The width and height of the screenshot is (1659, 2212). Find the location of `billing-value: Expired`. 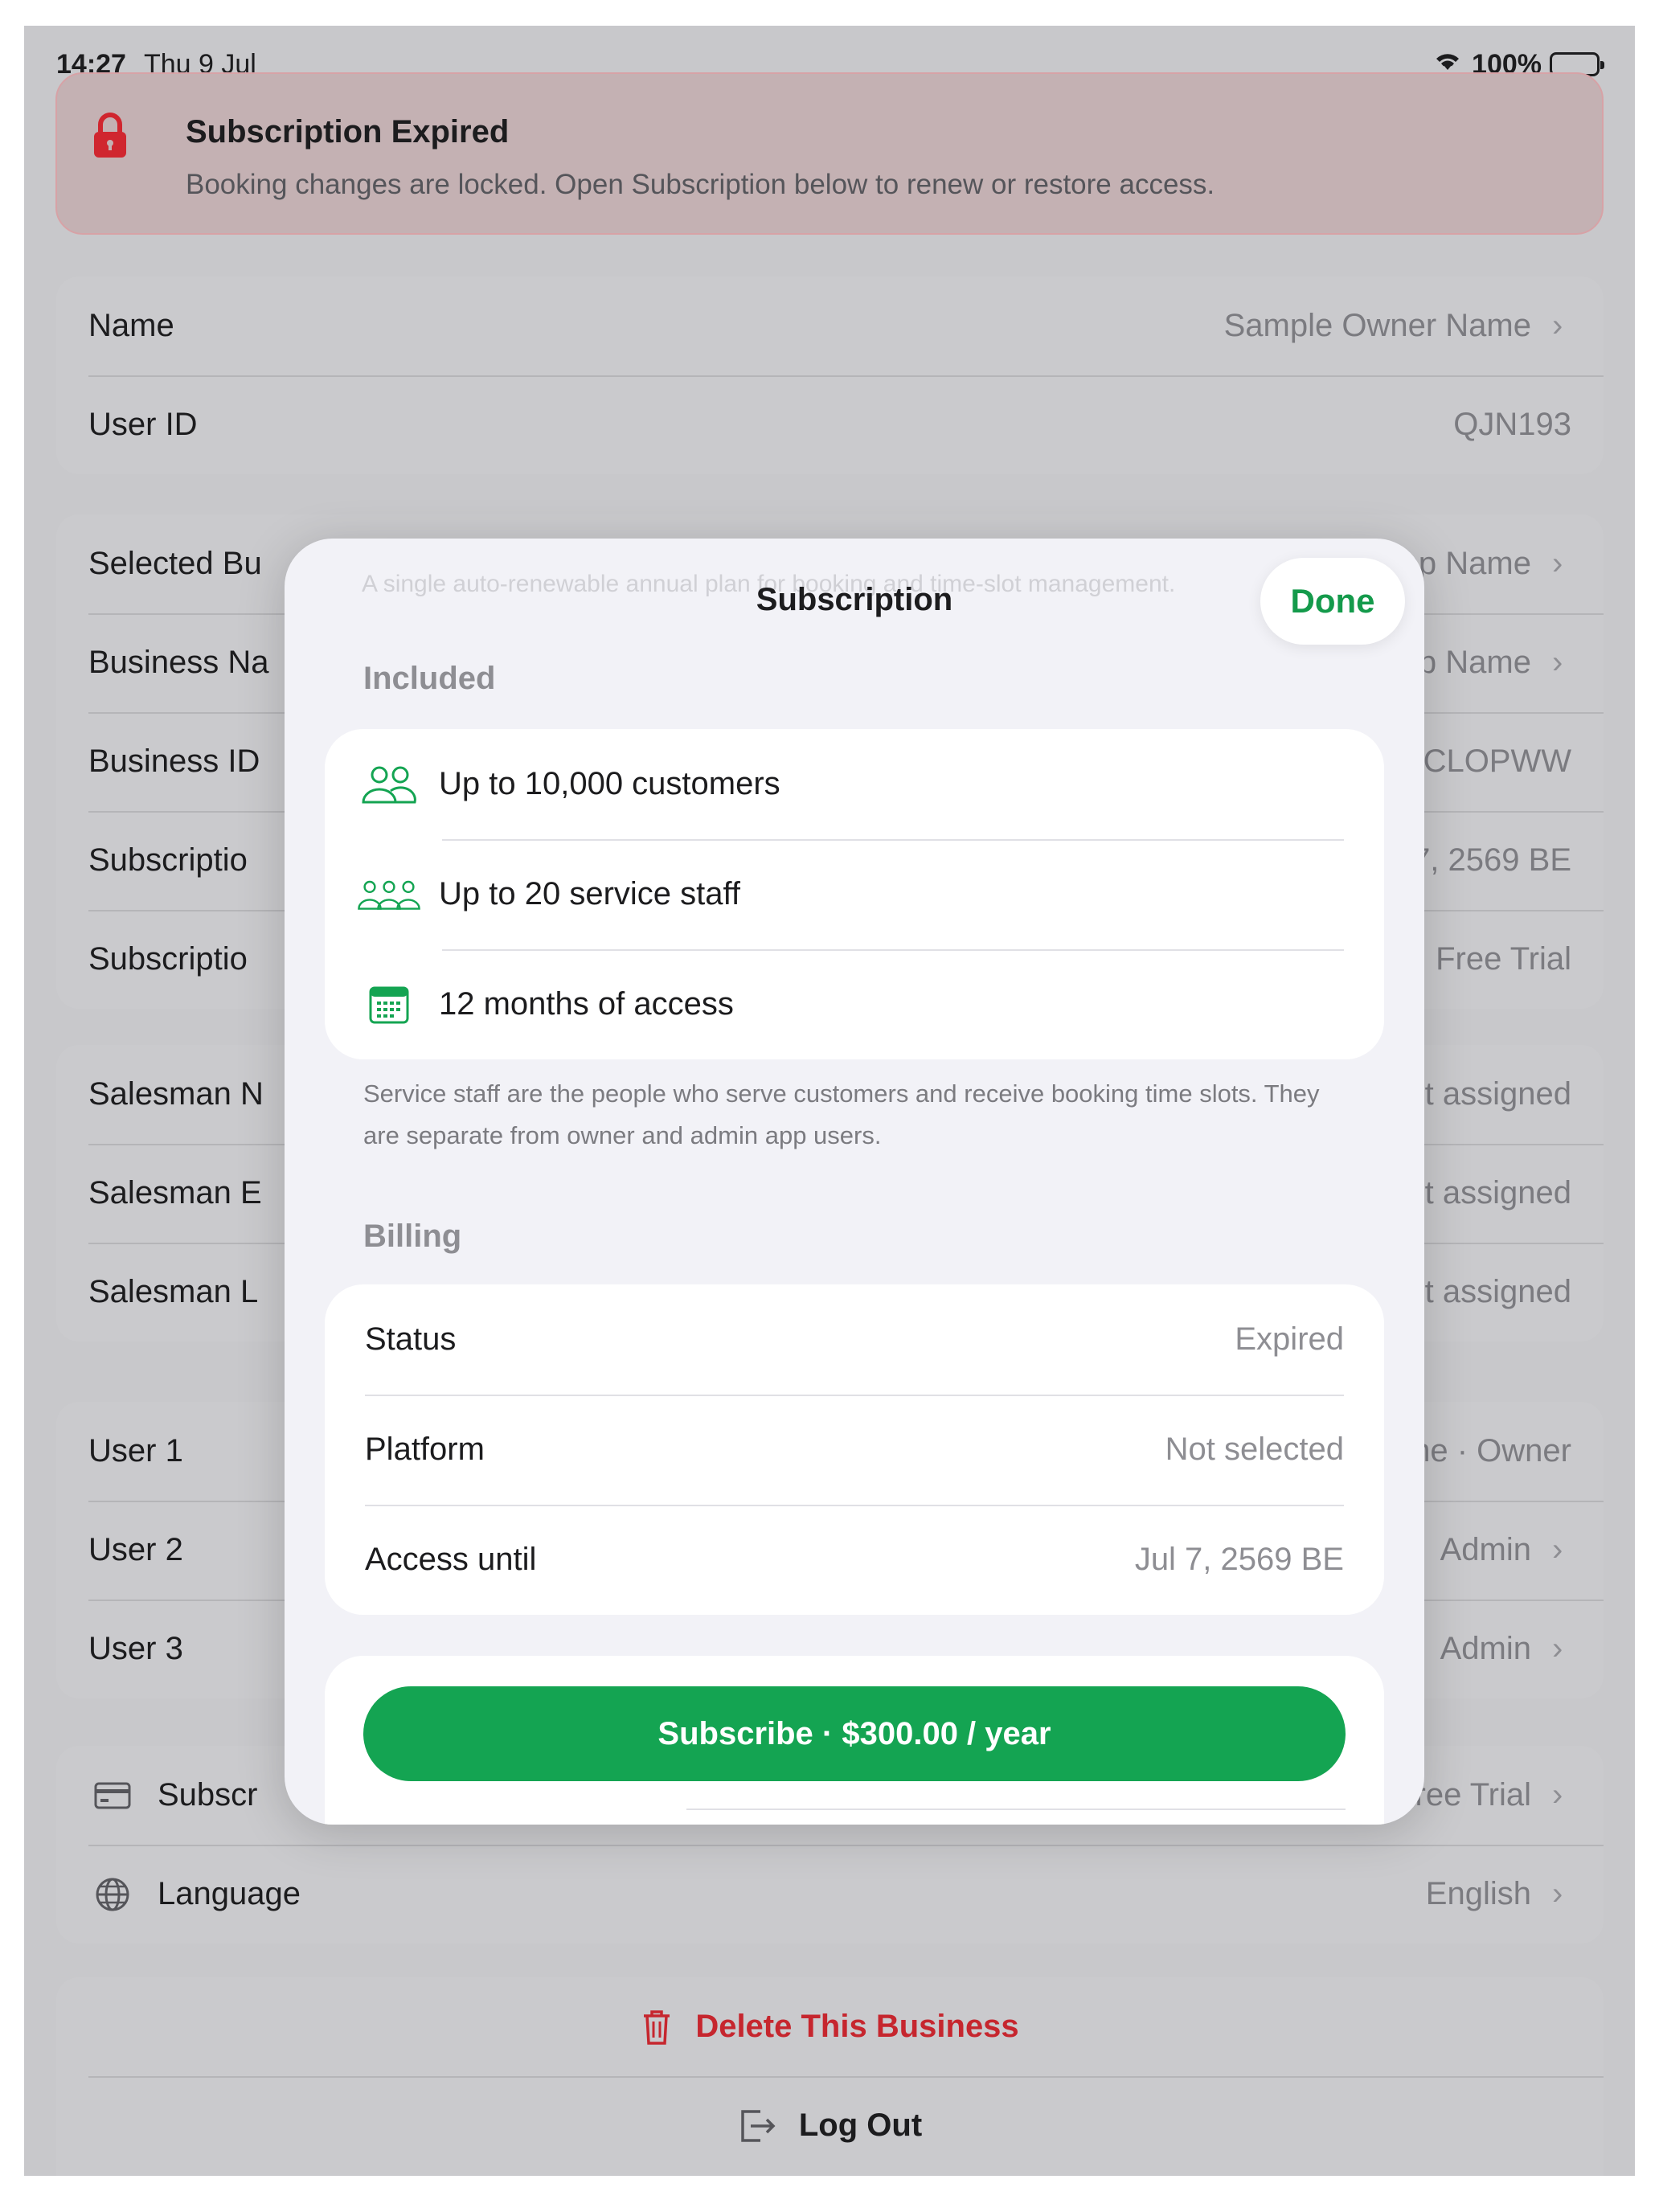

billing-value: Expired is located at coordinates (1289, 1339).